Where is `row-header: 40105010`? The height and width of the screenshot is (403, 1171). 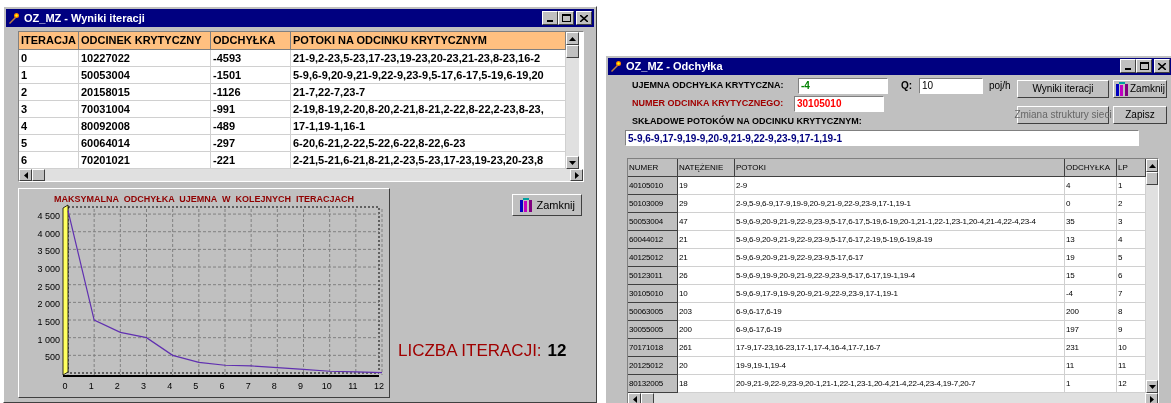
row-header: 40105010 is located at coordinates (653, 186).